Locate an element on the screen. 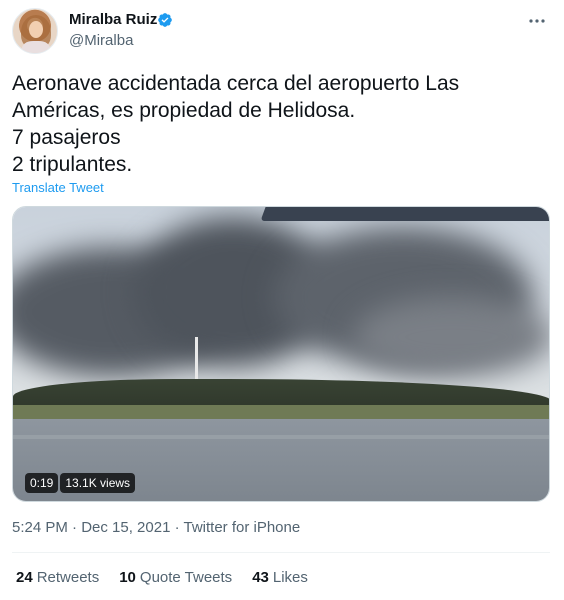 This screenshot has height=600, width=564. video-info-badge: 0:19 13.1K views is located at coordinates (80, 483).